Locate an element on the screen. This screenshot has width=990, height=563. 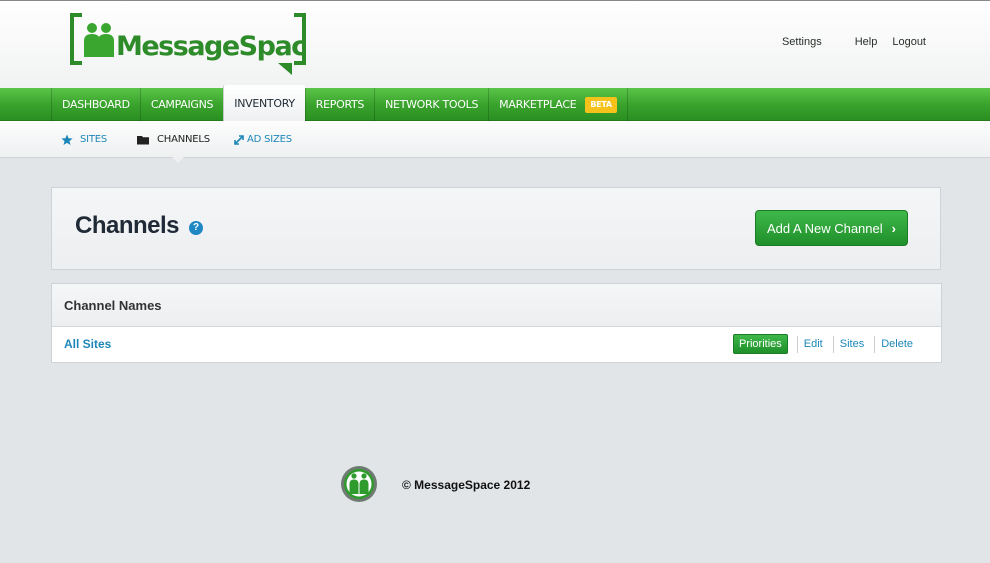
row-actions: Priorities Edit Sites Delete is located at coordinates (822, 344).